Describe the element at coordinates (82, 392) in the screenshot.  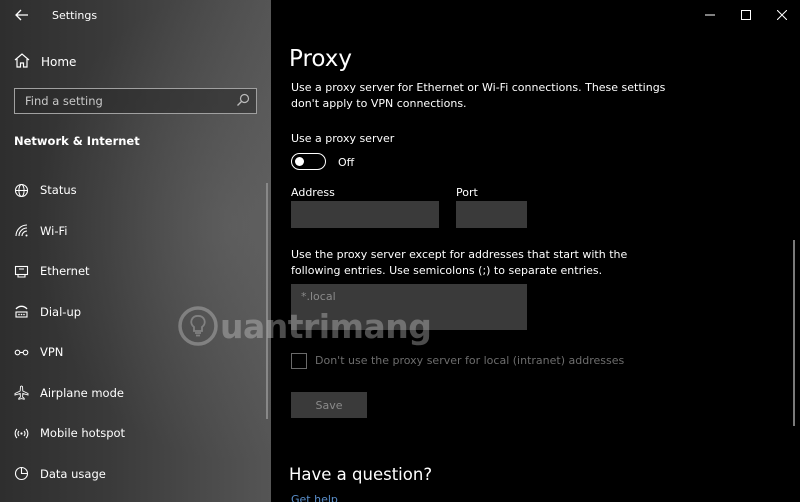
I see `sidebar-item-label: Airplane mode` at that location.